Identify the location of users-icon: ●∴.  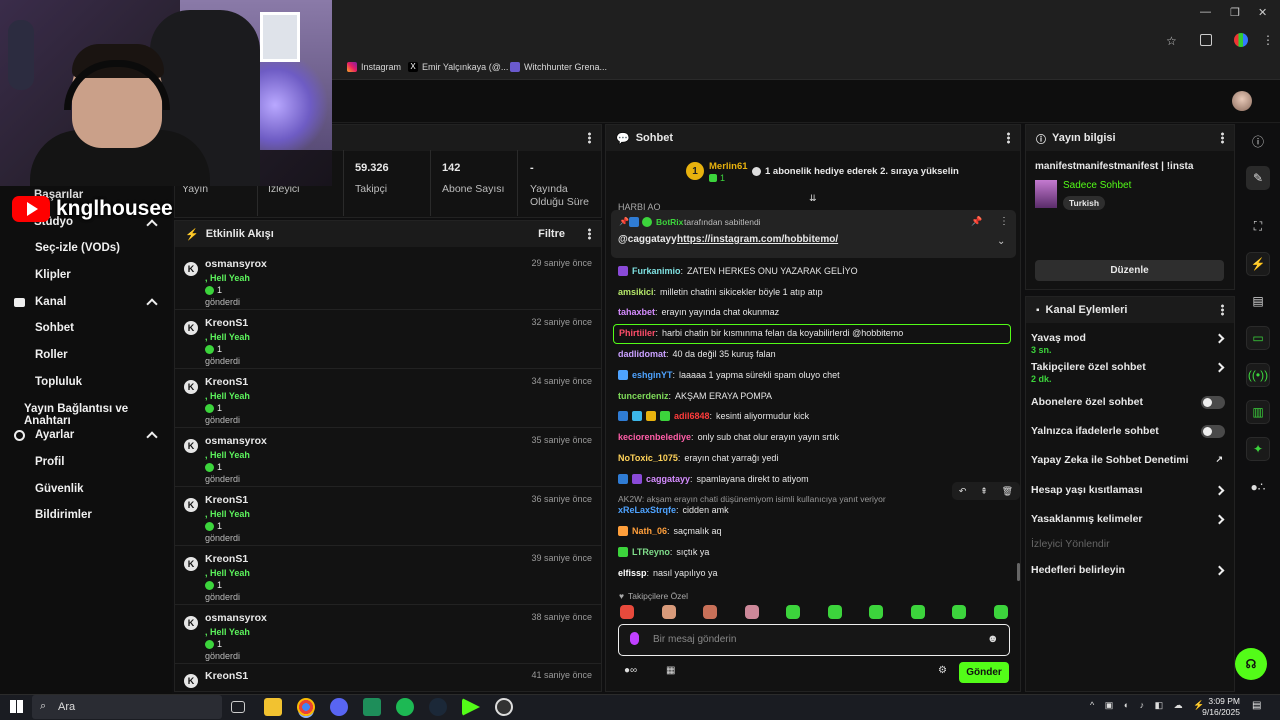
(1258, 487).